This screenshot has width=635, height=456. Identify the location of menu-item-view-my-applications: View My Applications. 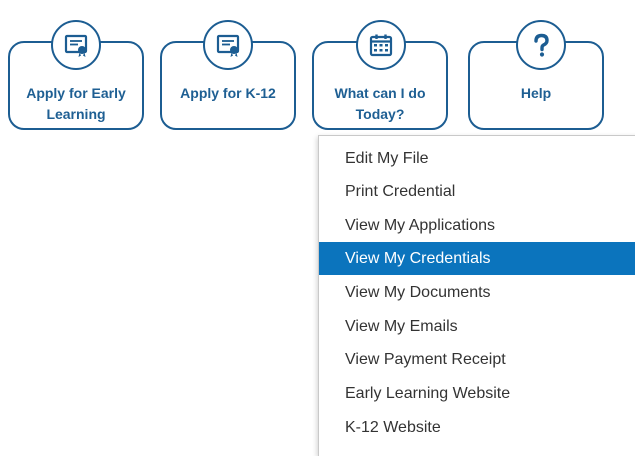
(477, 225).